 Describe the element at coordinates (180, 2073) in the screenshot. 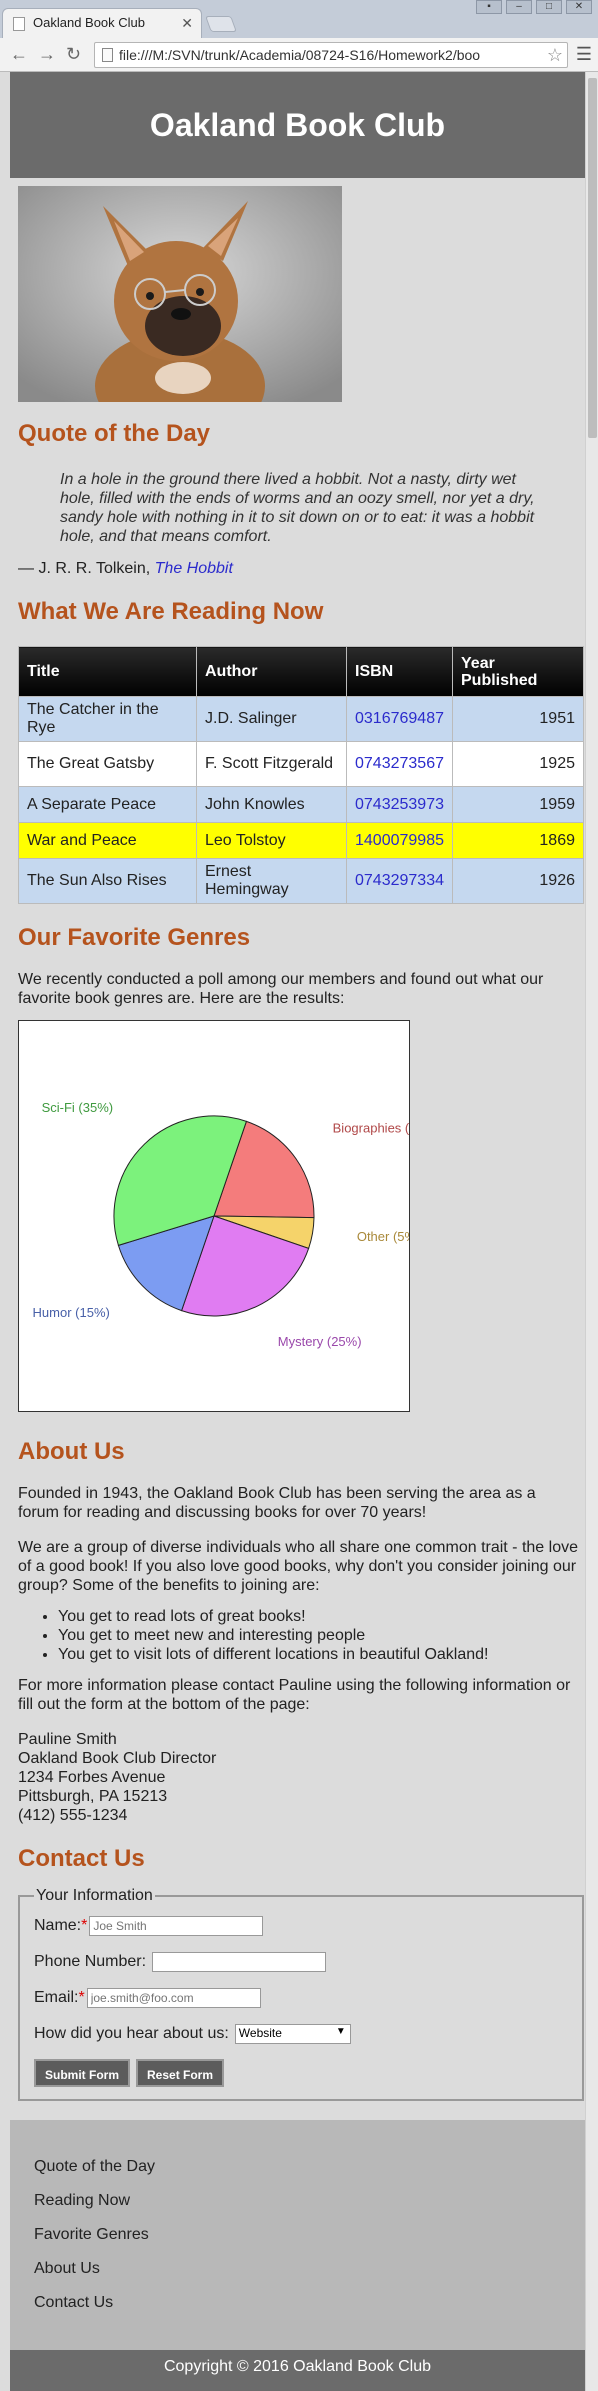

I see `reset-button: Reset Form` at that location.